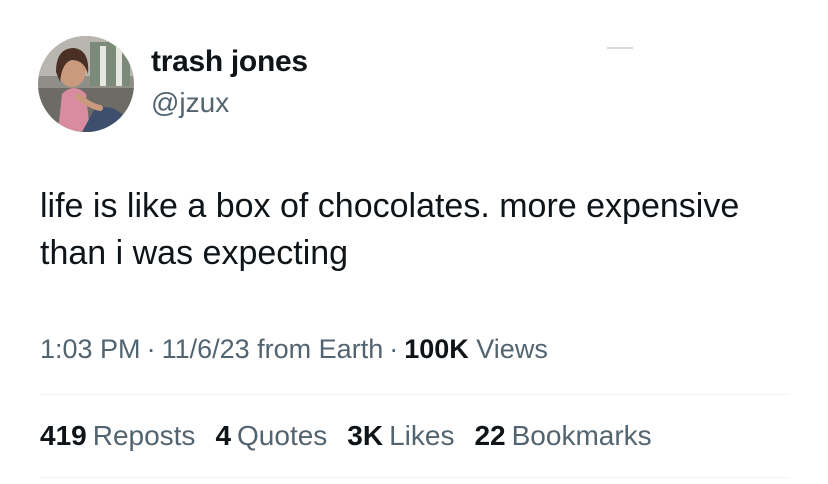 This screenshot has height=484, width=828. I want to click on stat-count: 4, so click(223, 435).